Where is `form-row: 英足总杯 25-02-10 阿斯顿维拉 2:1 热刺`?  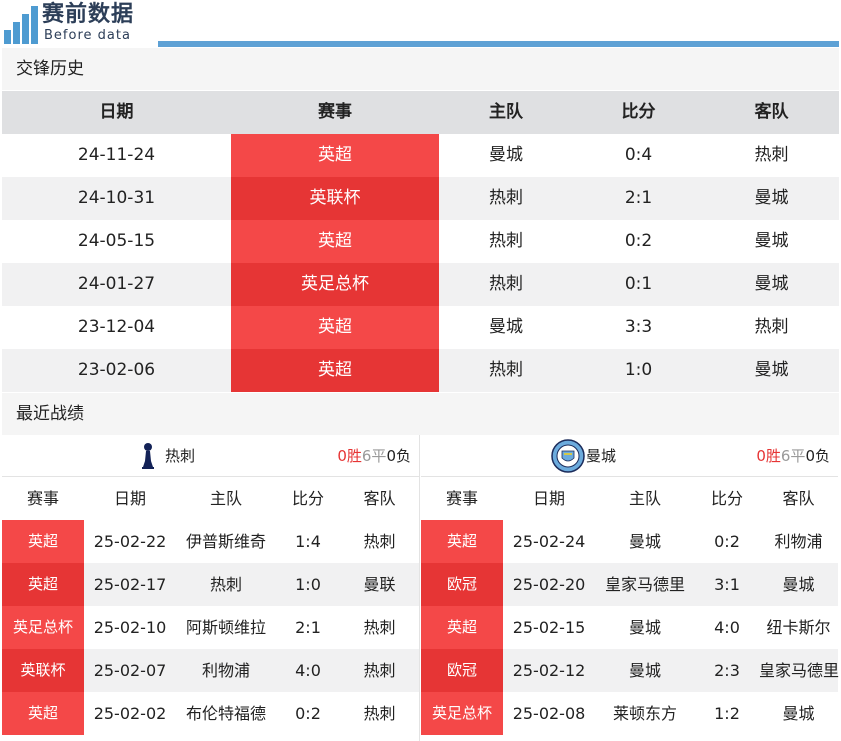
form-row: 英足总杯 25-02-10 阿斯顿维拉 2:1 热刺 is located at coordinates (210, 627).